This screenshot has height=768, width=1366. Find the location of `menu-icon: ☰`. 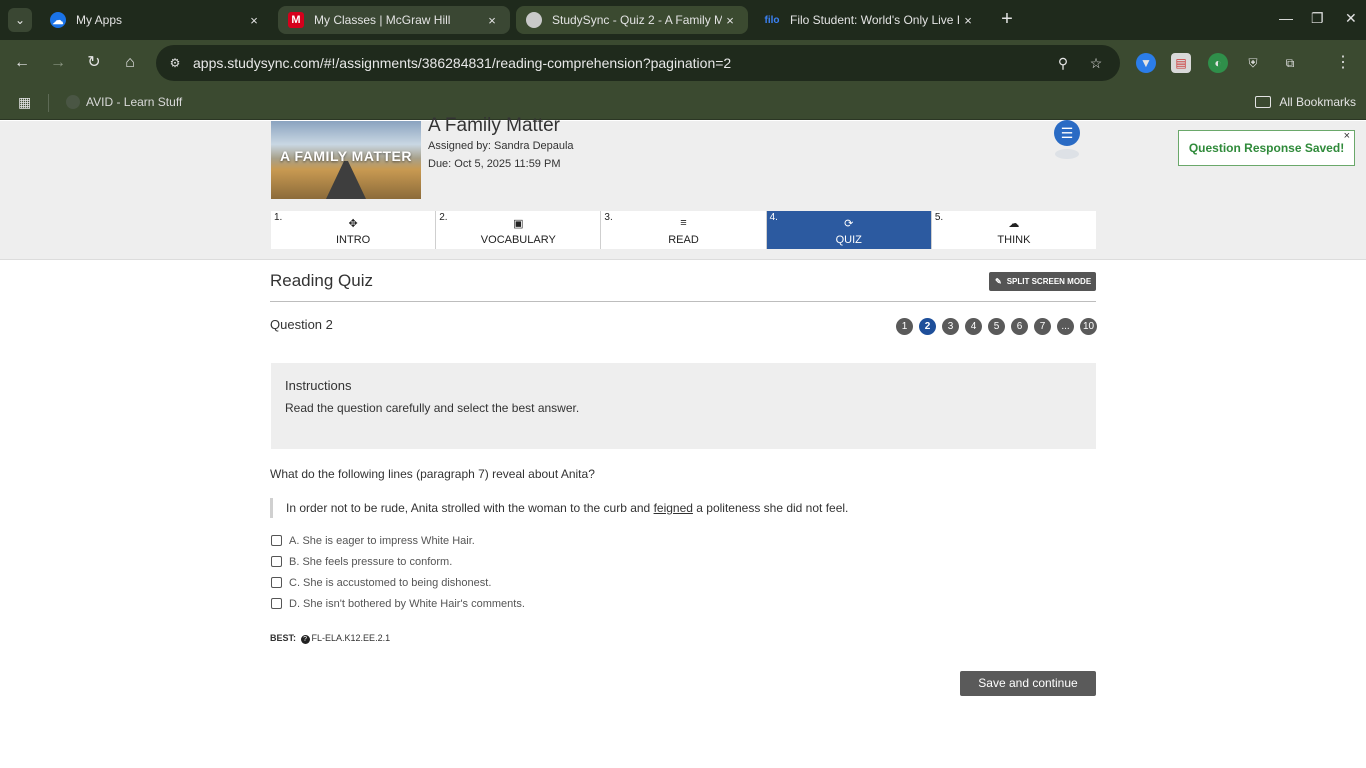

menu-icon: ☰ is located at coordinates (1067, 133).